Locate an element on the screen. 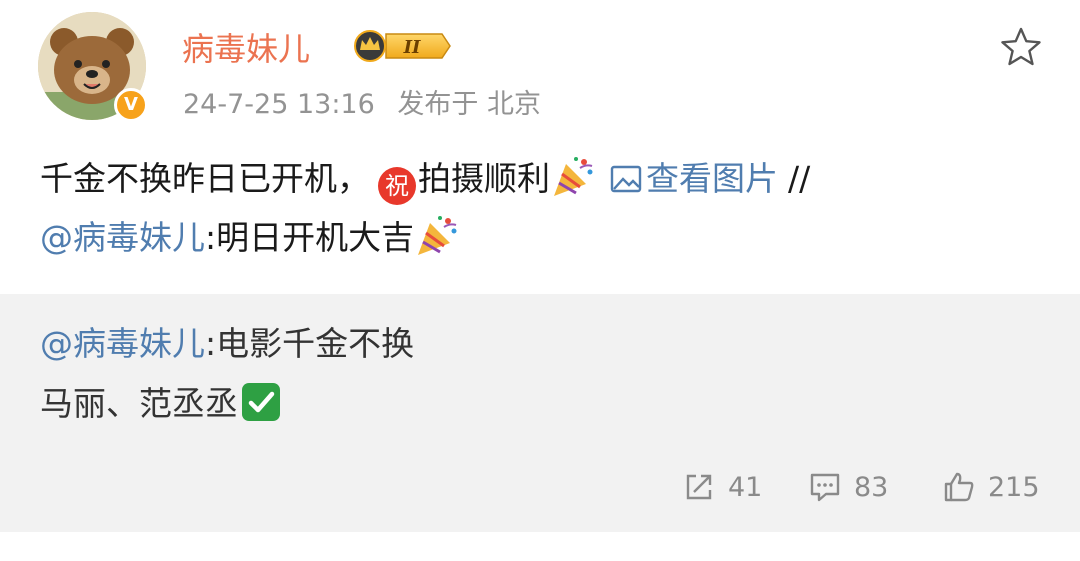 The width and height of the screenshot is (1080, 561). thumbs-up-icon is located at coordinates (959, 487).